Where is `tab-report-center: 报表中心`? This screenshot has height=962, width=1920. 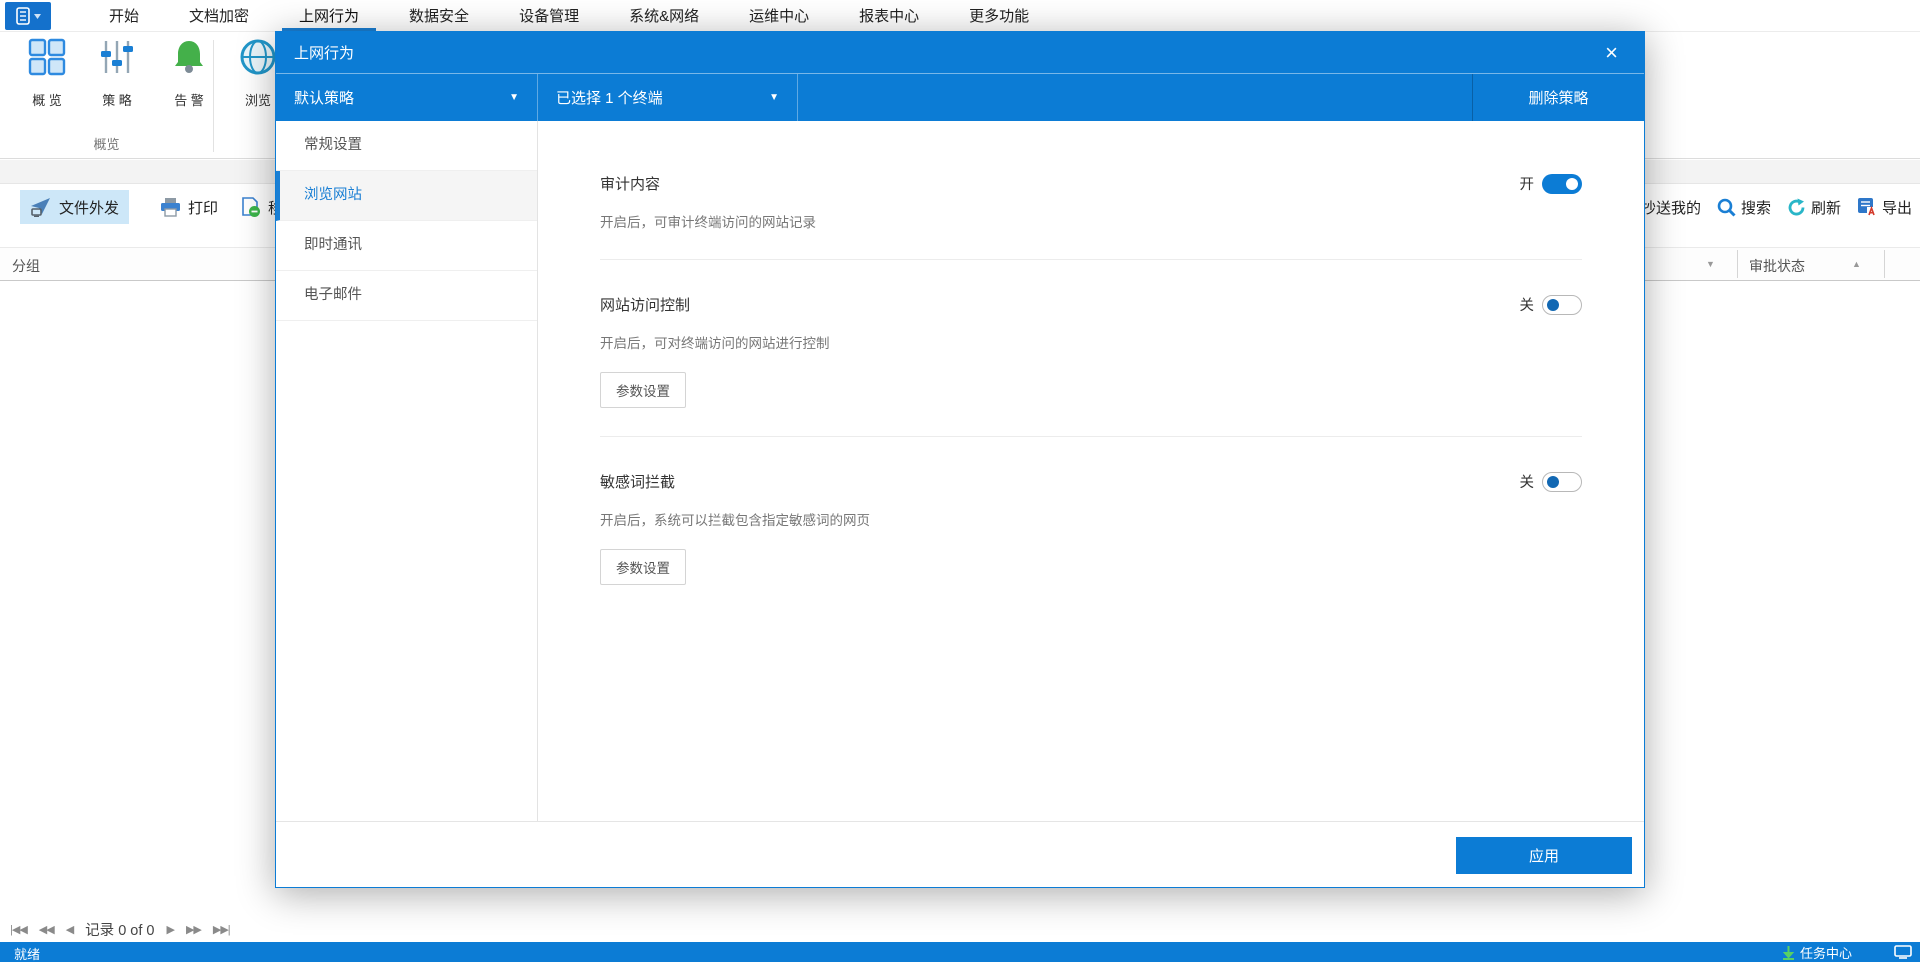 tab-report-center: 报表中心 is located at coordinates (889, 15).